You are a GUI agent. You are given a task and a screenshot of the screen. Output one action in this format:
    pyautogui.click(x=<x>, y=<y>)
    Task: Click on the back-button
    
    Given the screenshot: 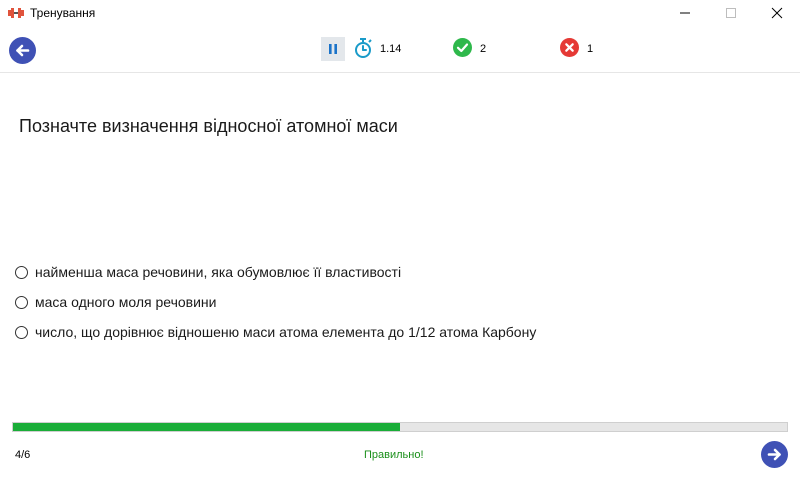 What is the action you would take?
    pyautogui.click(x=22, y=50)
    